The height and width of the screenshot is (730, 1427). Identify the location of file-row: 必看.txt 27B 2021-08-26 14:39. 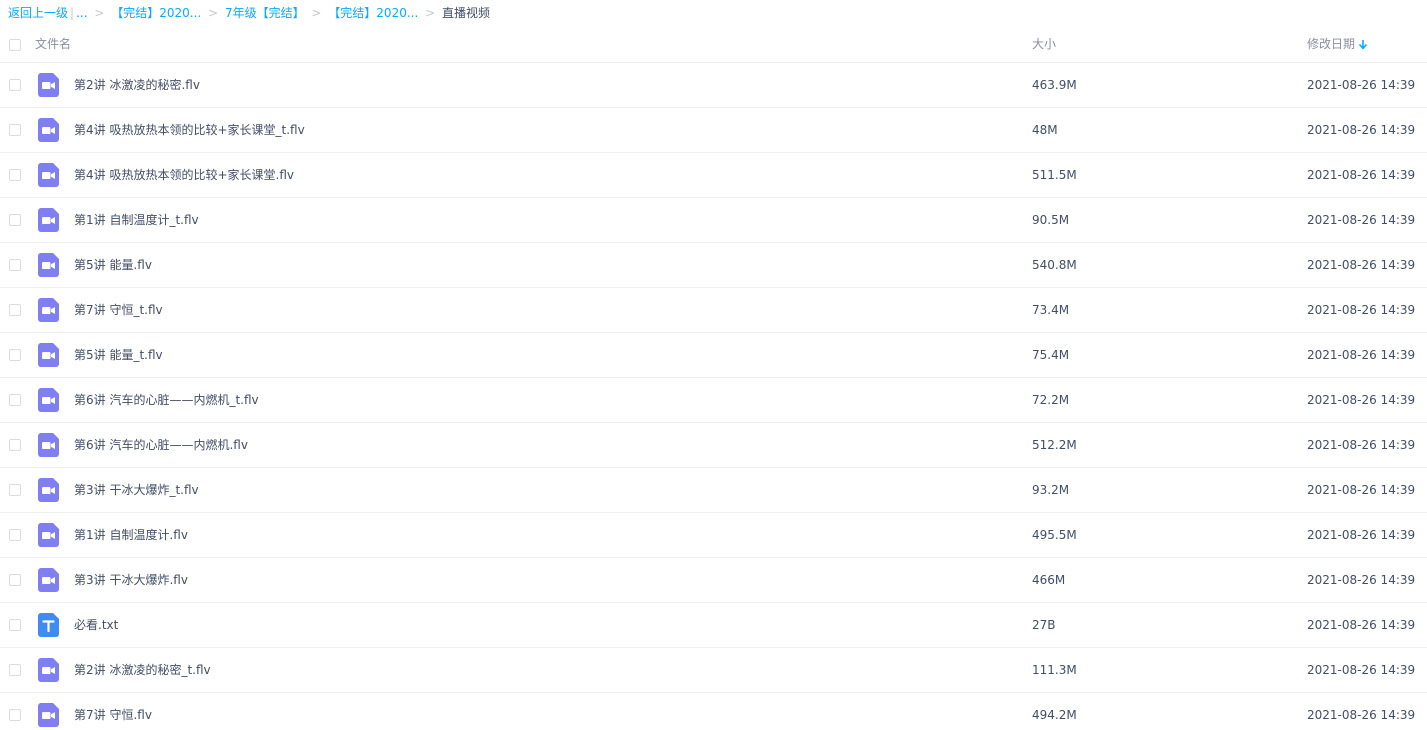
(713, 625).